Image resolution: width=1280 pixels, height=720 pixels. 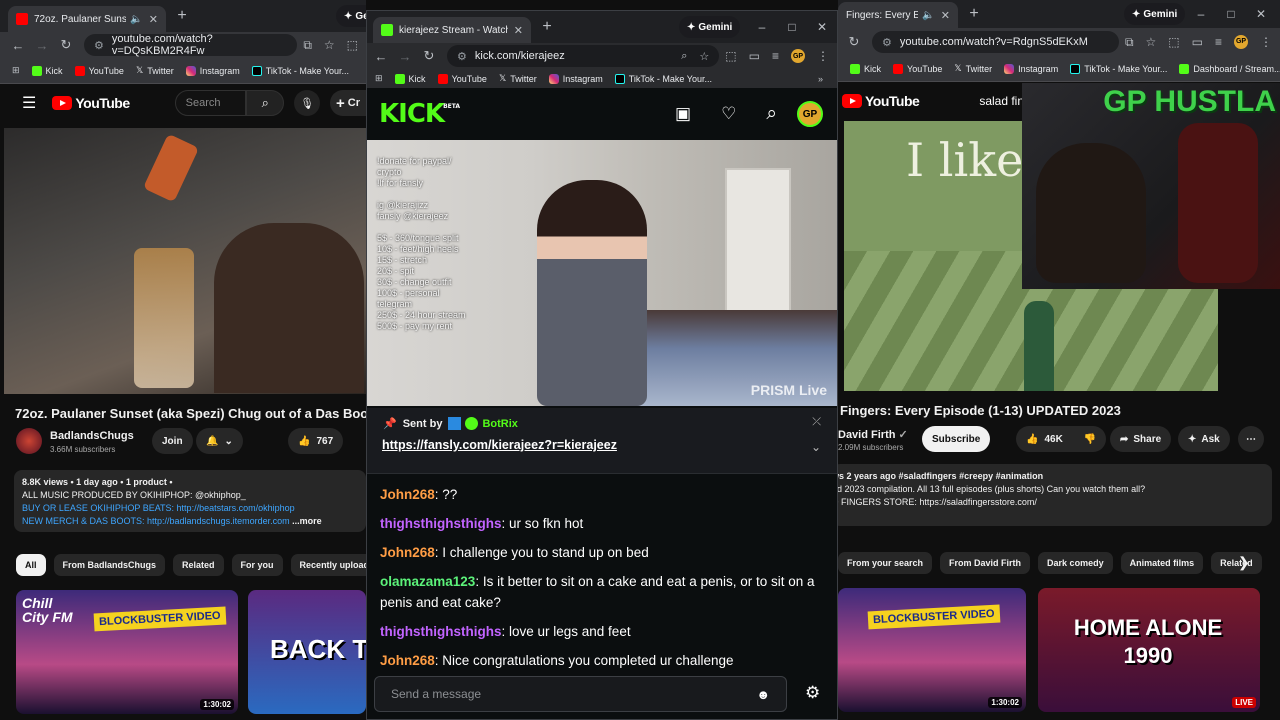 I want to click on chip-channel: From David Firth, so click(x=985, y=563).